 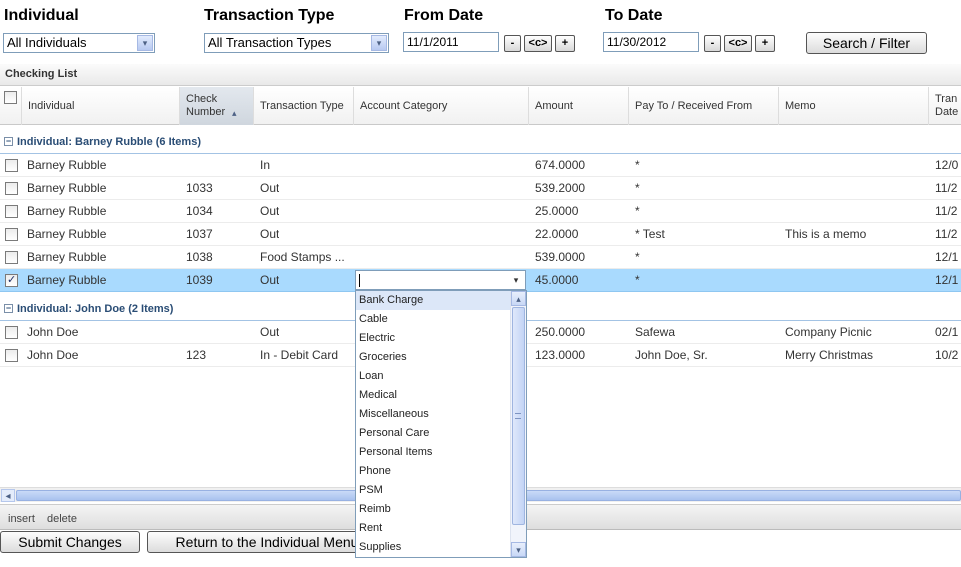 I want to click on scroll-grip-icon, so click(x=518, y=416).